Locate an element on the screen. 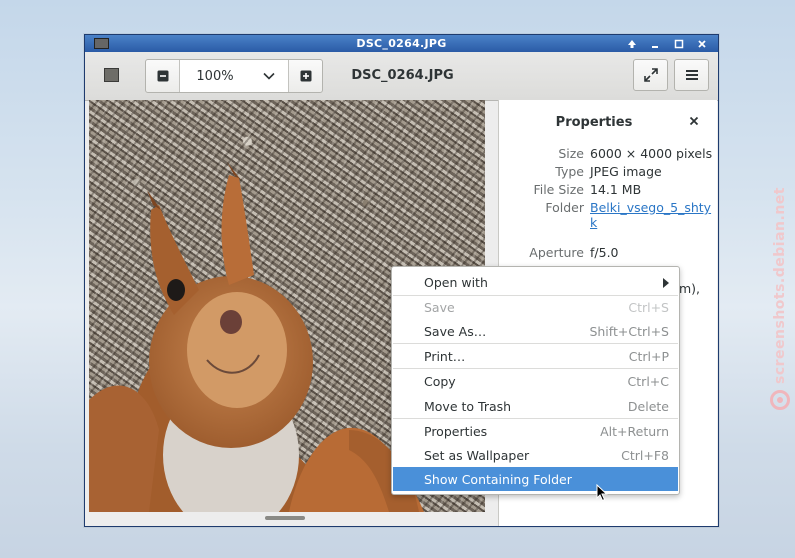 The width and height of the screenshot is (795, 558). folder-link: Belki_vsego_5_shtyk is located at coordinates (652, 215).